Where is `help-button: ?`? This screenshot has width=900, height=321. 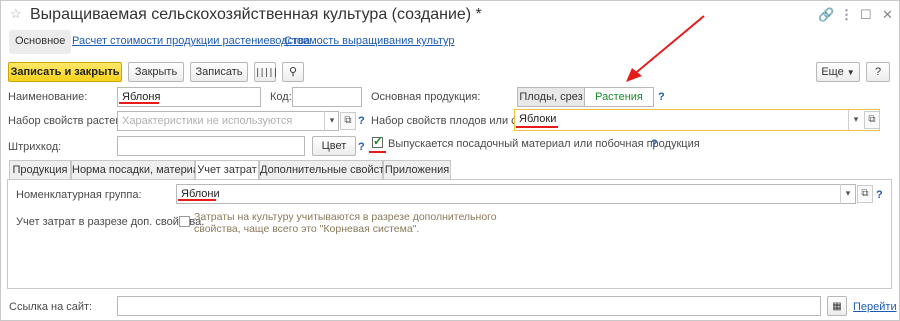 help-button: ? is located at coordinates (878, 72).